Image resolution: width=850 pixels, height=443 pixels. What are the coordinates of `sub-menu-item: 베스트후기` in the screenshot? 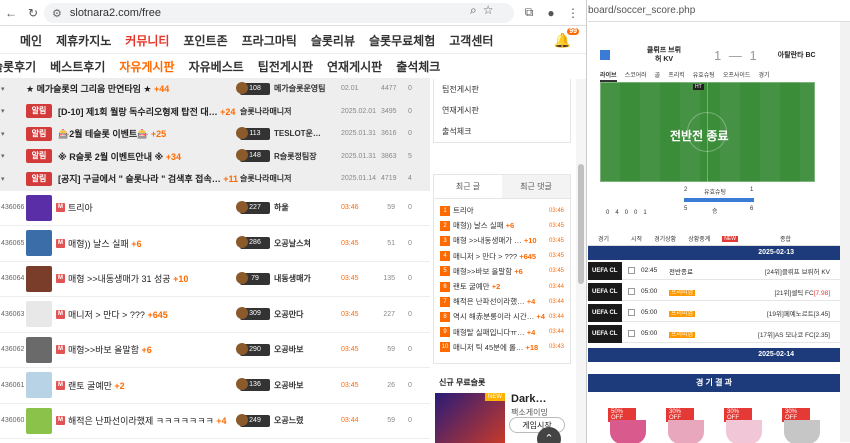 It's located at (77, 66).